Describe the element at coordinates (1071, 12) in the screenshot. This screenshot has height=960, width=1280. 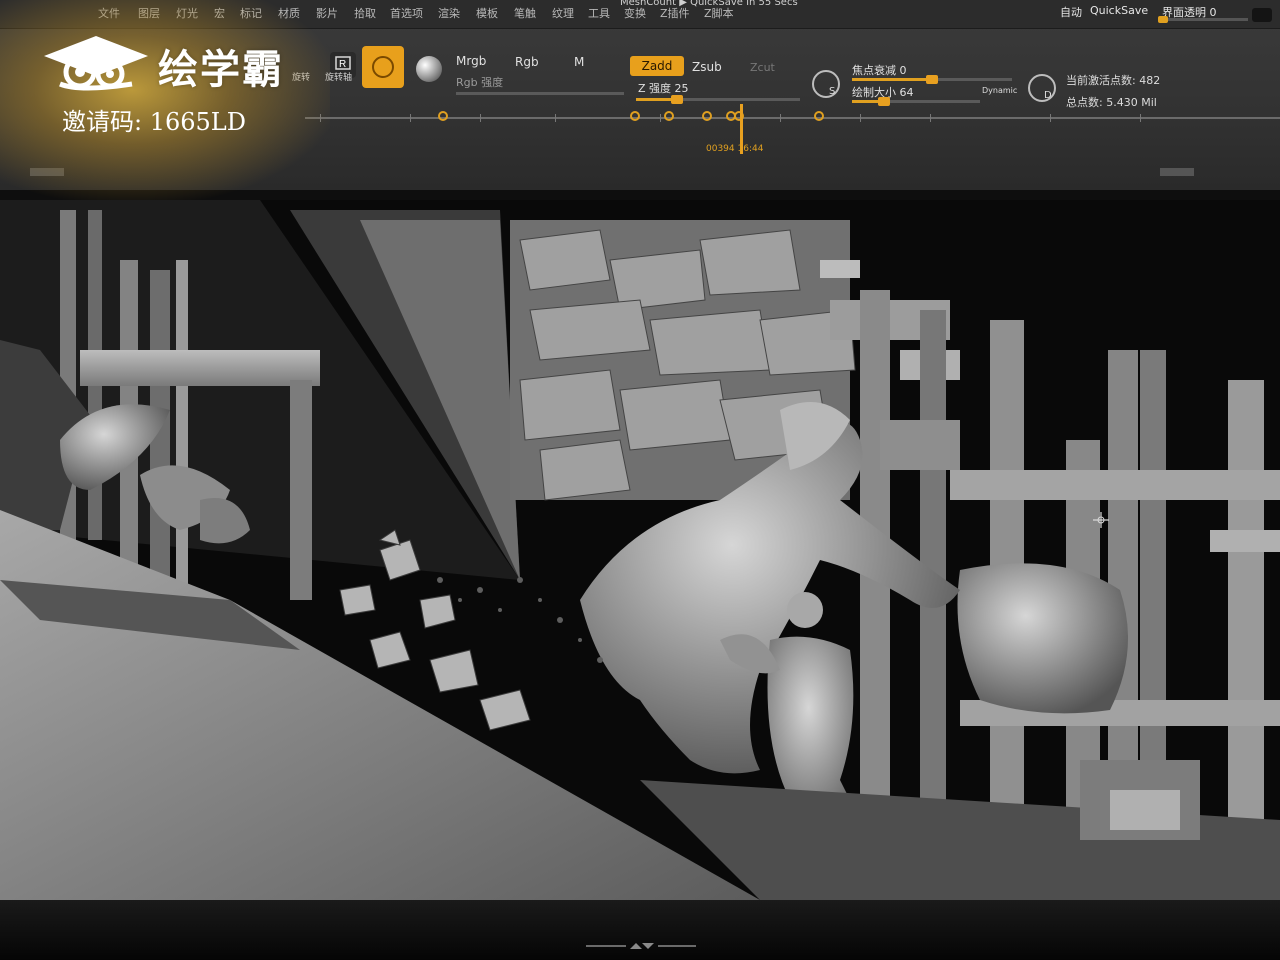
I see `autosave-label: 自动` at that location.